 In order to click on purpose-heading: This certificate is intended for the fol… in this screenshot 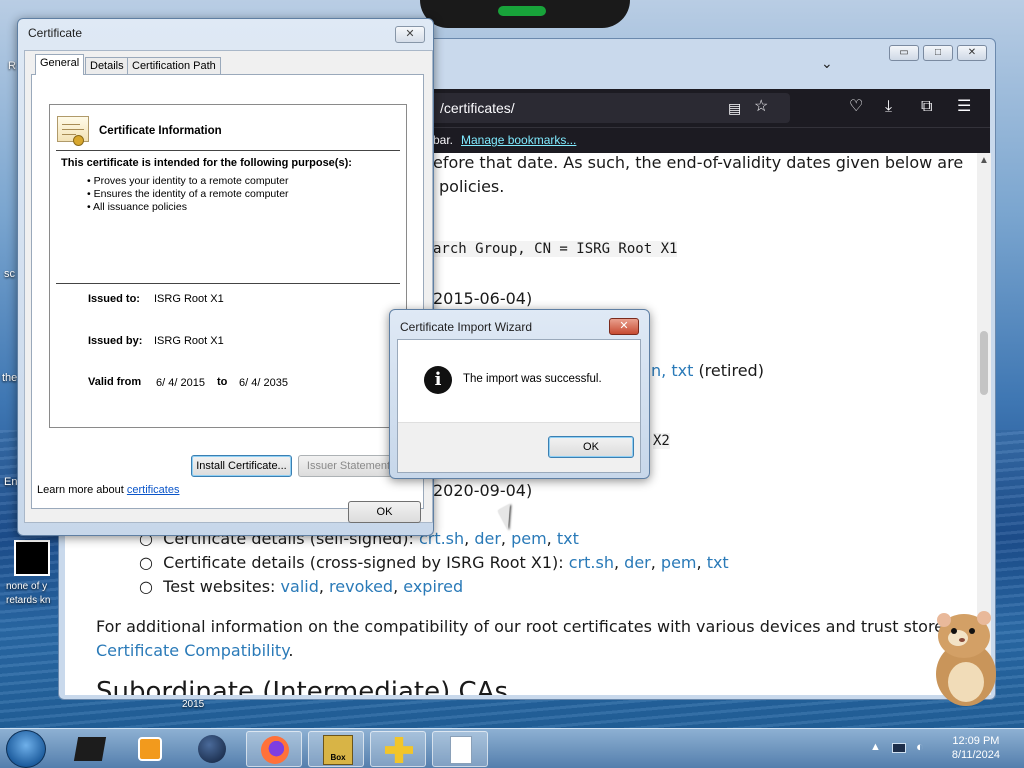, I will do `click(206, 163)`.